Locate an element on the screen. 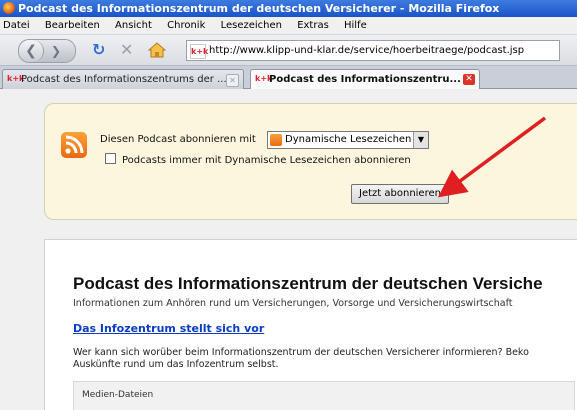 The image size is (577, 410). subscribe-label: Diesen Podcast abonnieren mit is located at coordinates (178, 139).